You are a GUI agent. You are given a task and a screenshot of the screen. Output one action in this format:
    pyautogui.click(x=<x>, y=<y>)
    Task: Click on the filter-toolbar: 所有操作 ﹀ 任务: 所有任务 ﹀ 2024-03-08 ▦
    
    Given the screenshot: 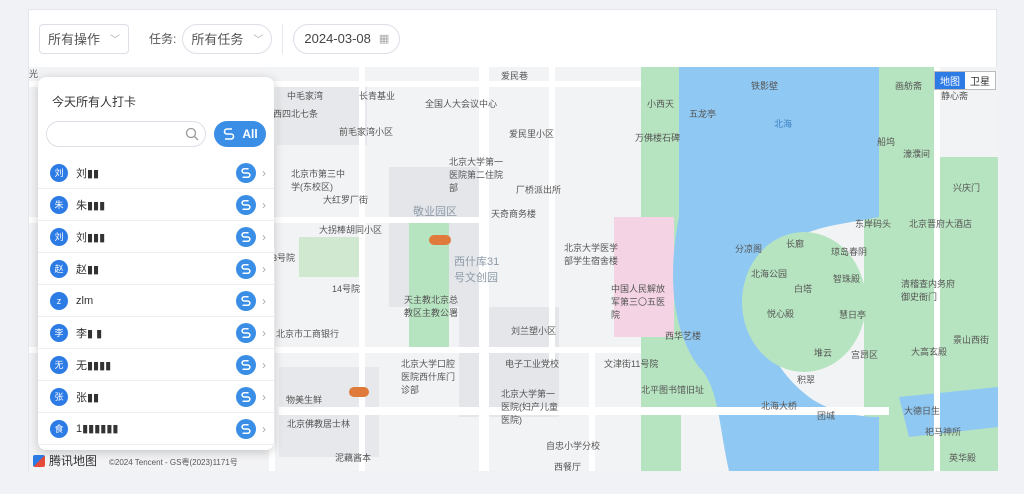 What is the action you would take?
    pyautogui.click(x=512, y=38)
    